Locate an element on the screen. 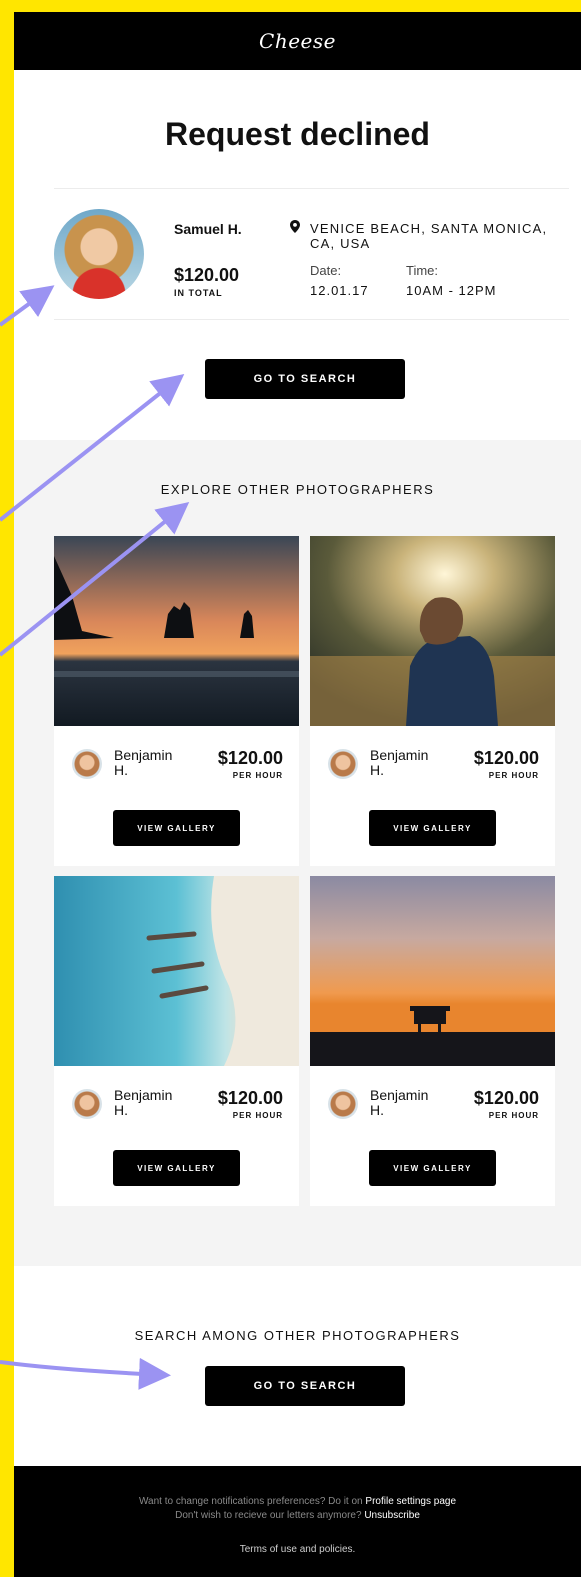  unsubscribe-link: Unsubscribe is located at coordinates (392, 1515).